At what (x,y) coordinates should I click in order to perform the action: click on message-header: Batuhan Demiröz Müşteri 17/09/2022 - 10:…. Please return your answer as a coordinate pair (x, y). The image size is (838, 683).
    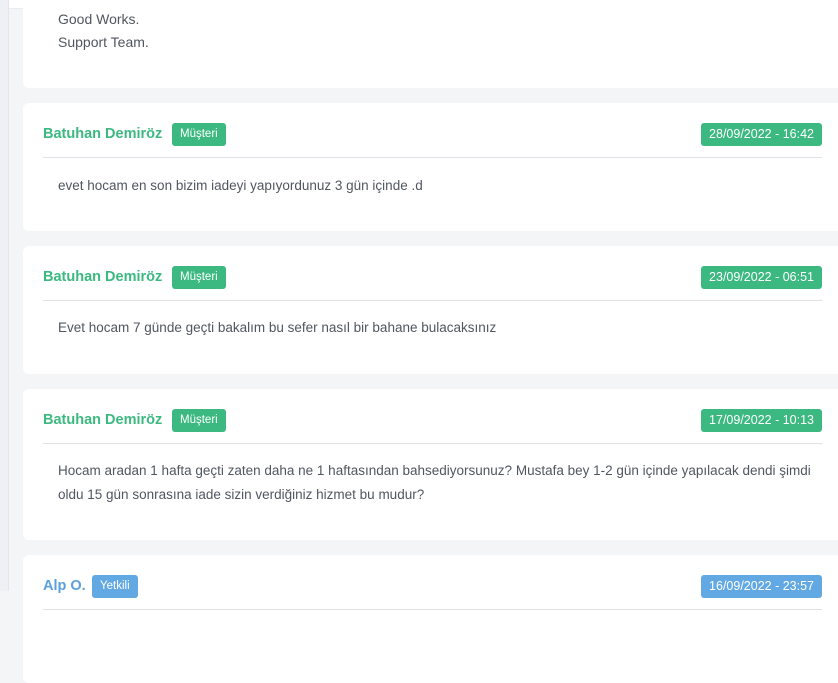
    Looking at the image, I should click on (432, 425).